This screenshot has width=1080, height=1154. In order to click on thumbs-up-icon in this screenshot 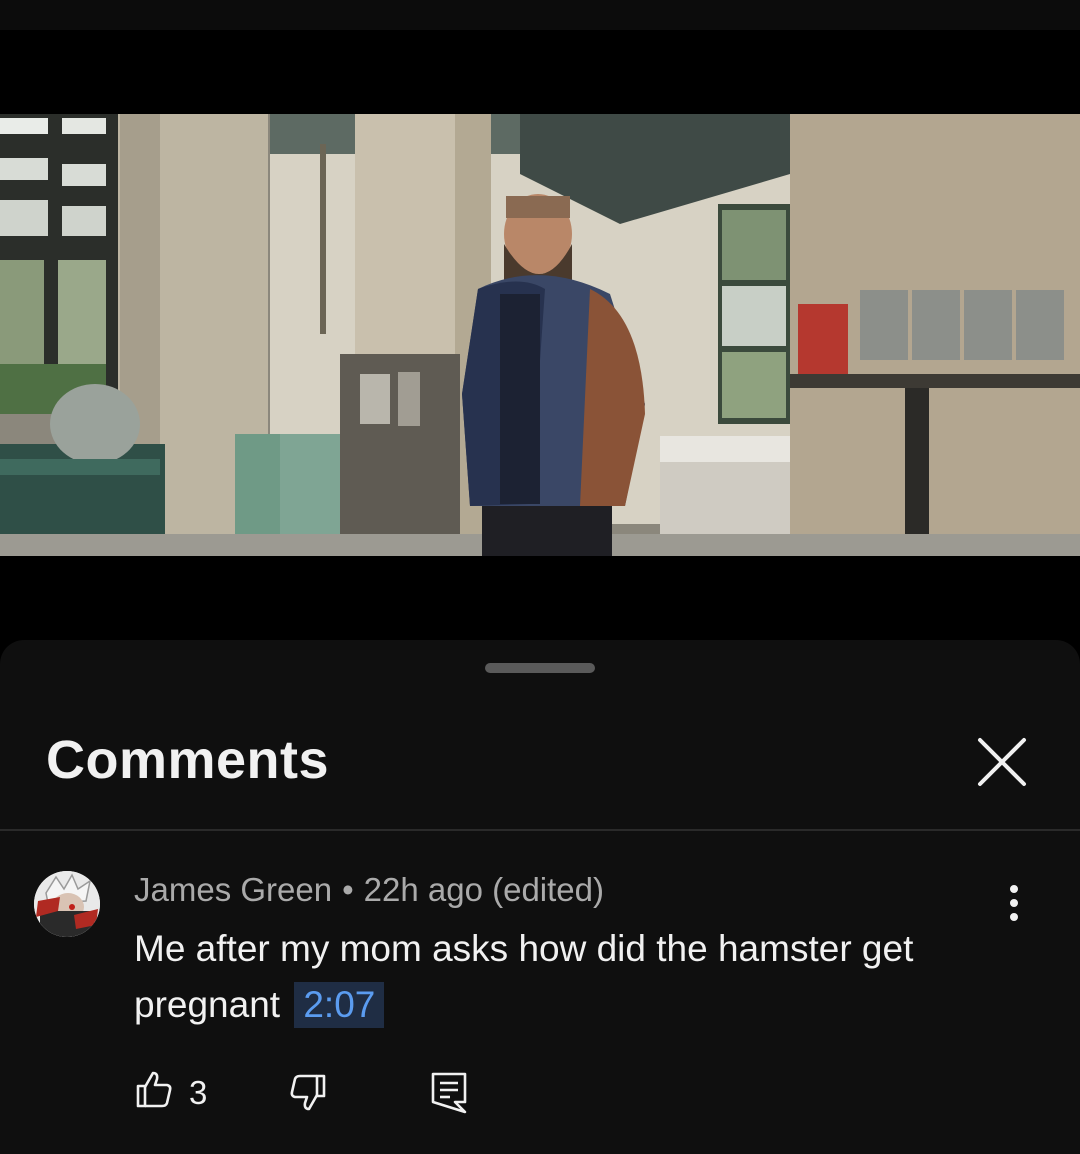, I will do `click(154, 1089)`.